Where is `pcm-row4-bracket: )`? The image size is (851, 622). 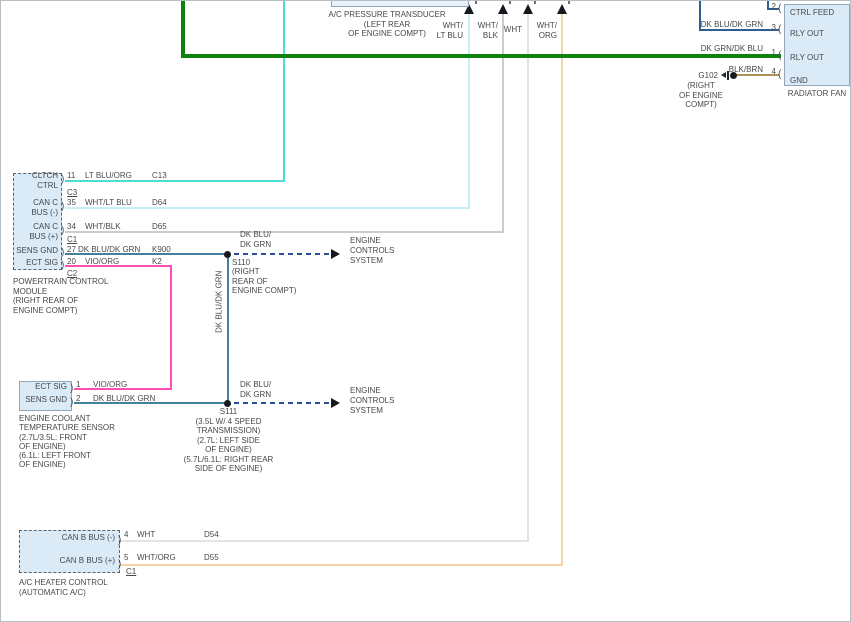
pcm-row4-bracket: ) is located at coordinates (63, 252).